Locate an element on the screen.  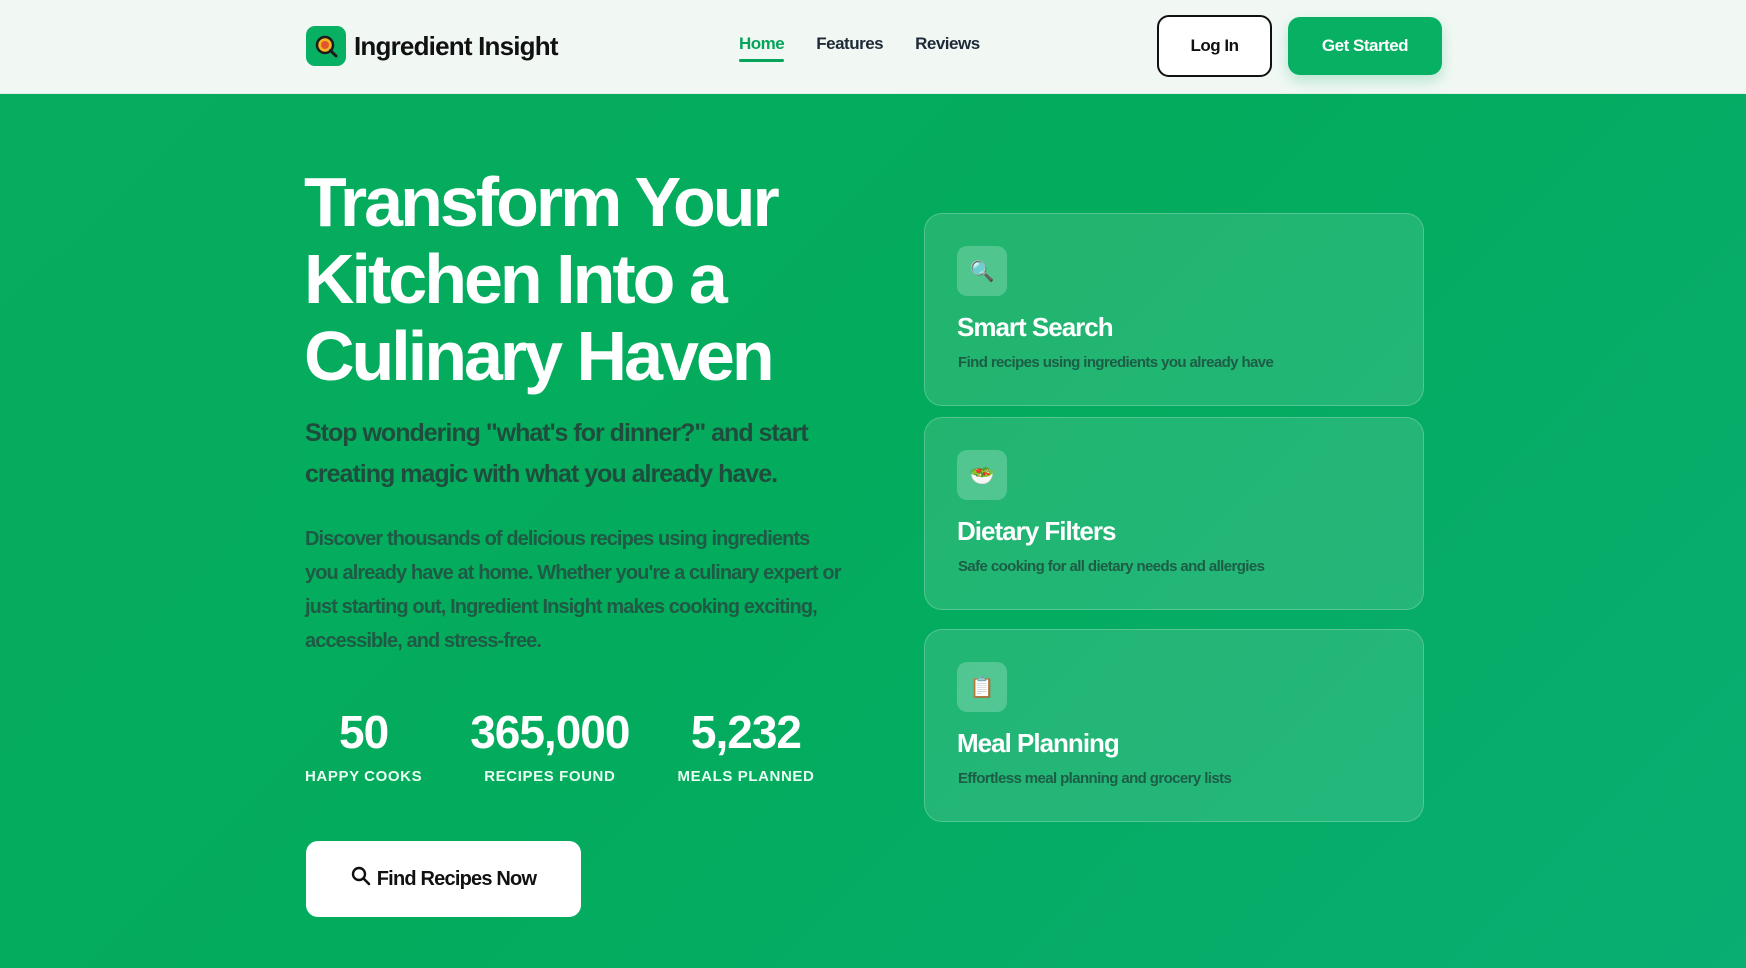
feature-title: Meal Planning is located at coordinates (1038, 743).